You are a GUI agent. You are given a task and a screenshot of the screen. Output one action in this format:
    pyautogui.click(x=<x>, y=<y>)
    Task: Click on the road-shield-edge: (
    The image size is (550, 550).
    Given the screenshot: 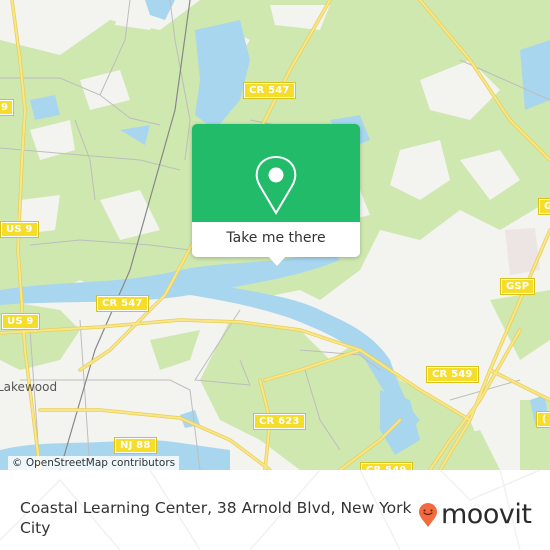 What is the action you would take?
    pyautogui.click(x=543, y=419)
    